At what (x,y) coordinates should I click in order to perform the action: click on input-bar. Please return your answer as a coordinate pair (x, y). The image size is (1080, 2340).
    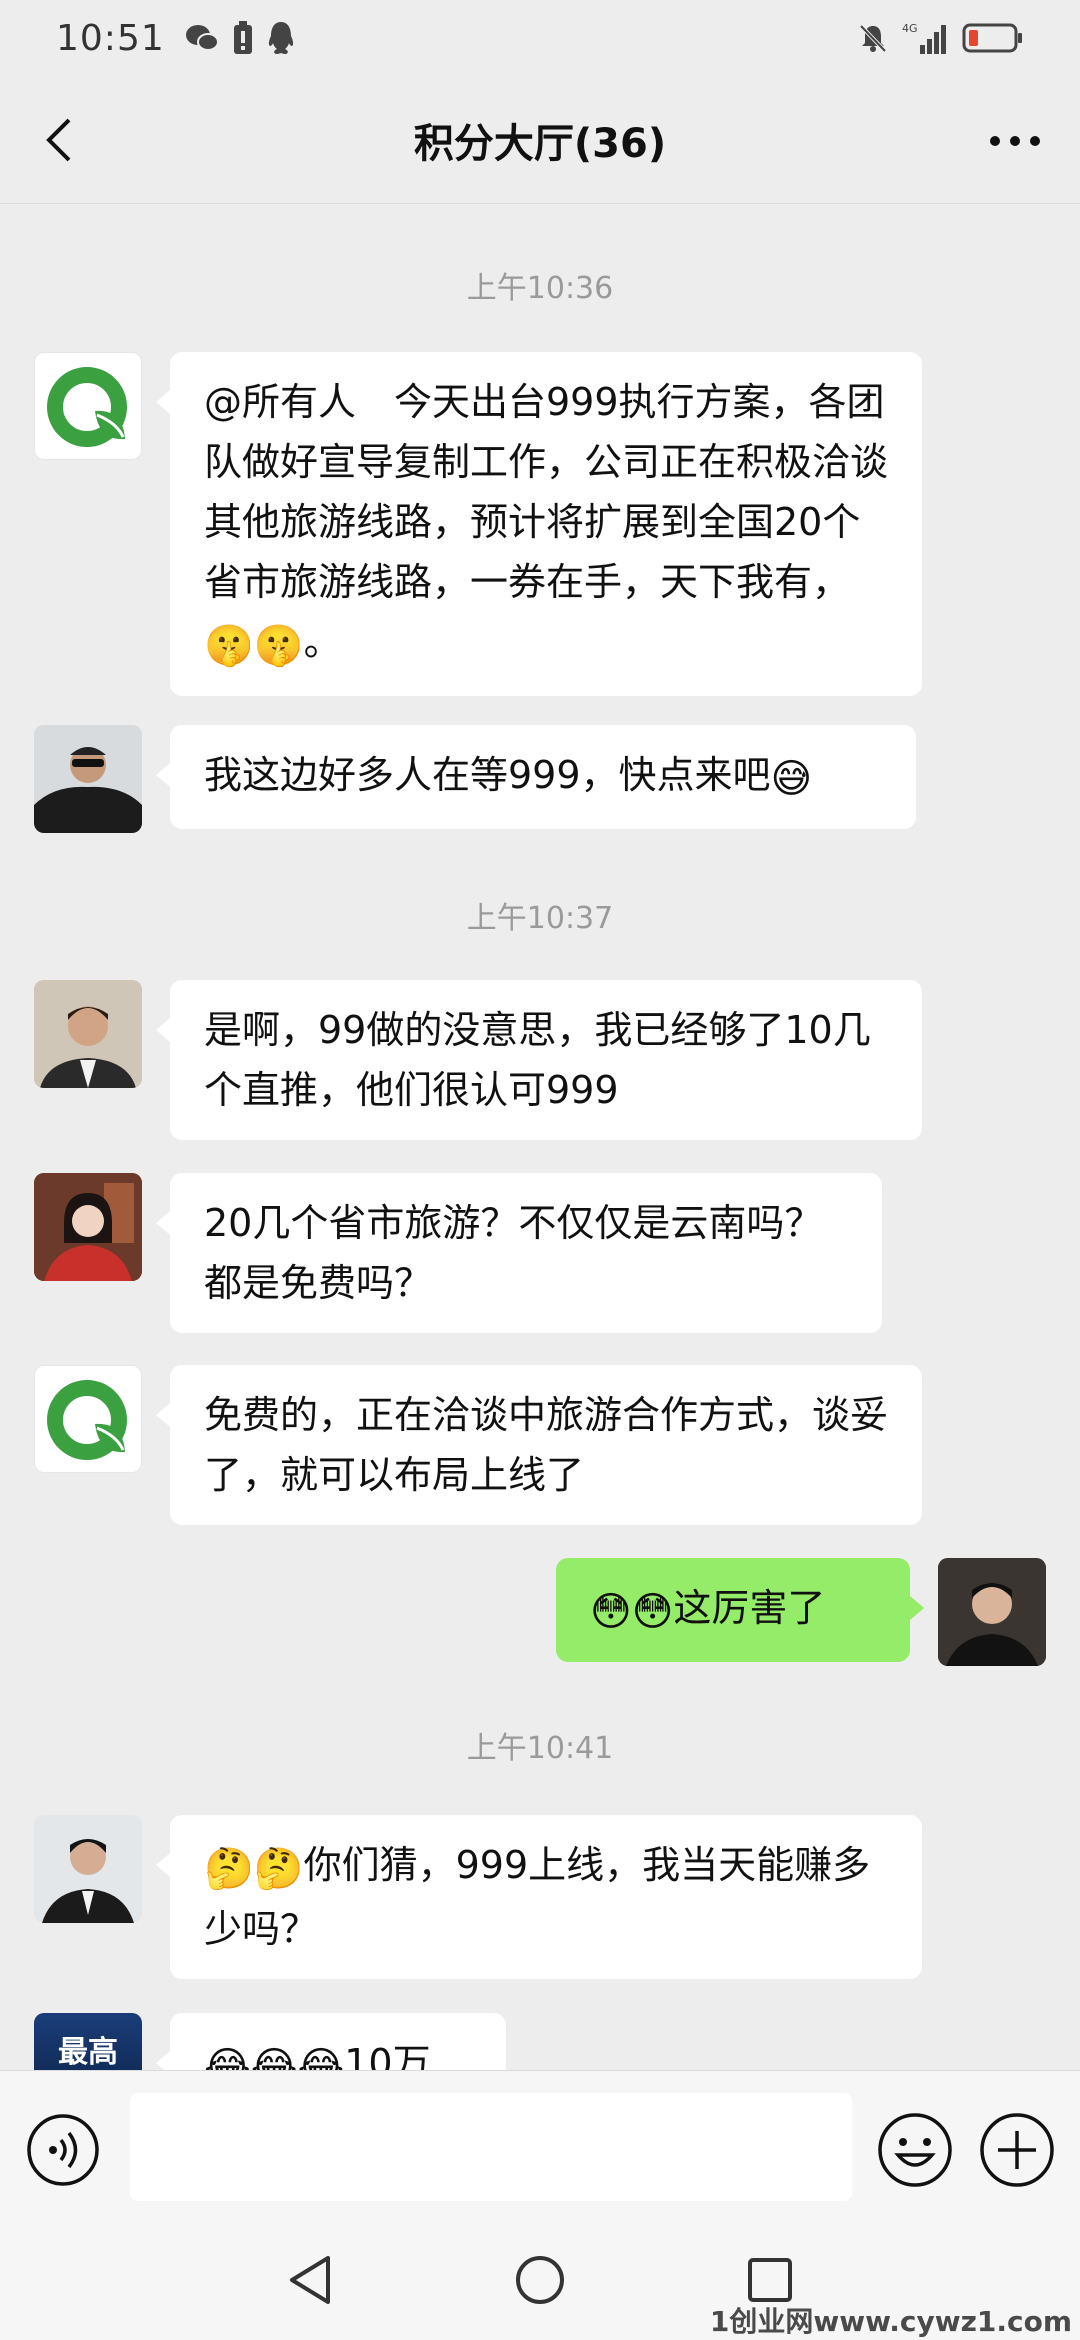
    Looking at the image, I should click on (540, 2145).